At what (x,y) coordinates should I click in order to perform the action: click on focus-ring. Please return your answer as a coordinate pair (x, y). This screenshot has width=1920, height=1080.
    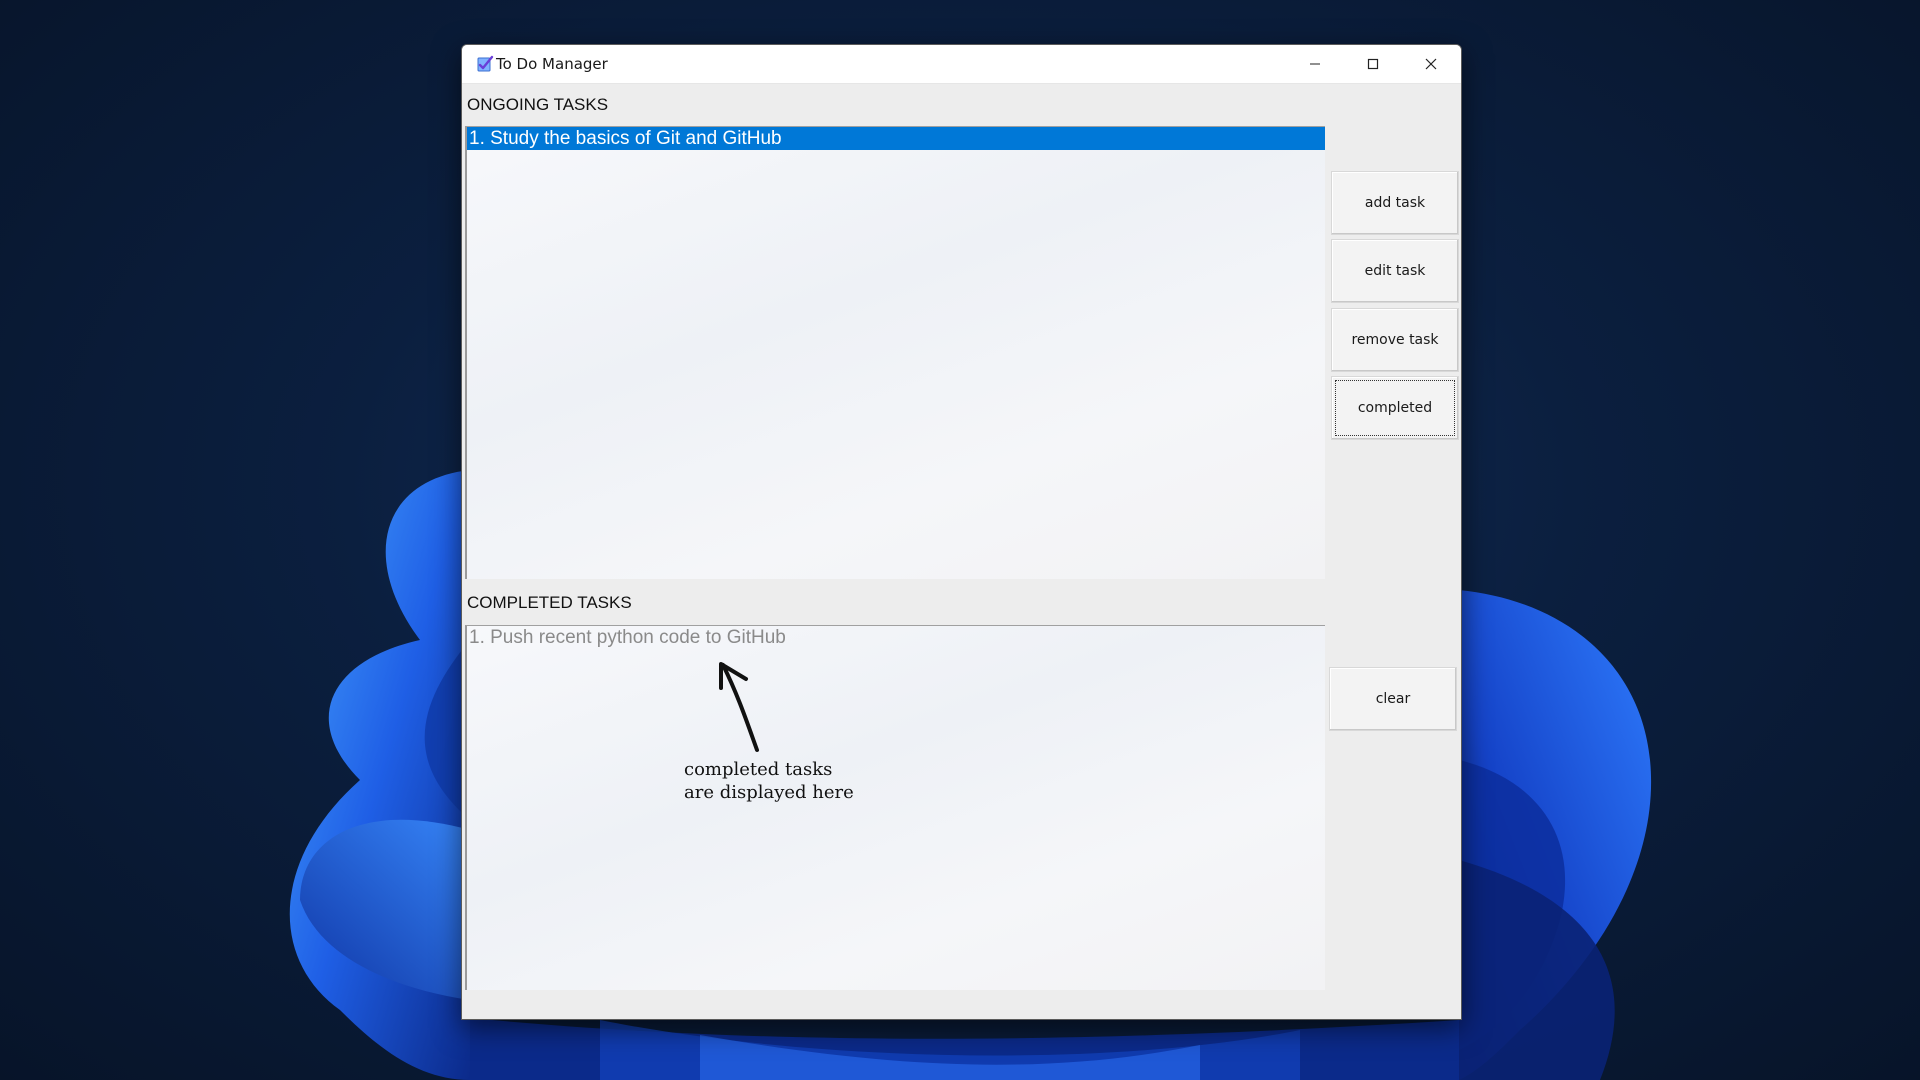
    Looking at the image, I should click on (1395, 408).